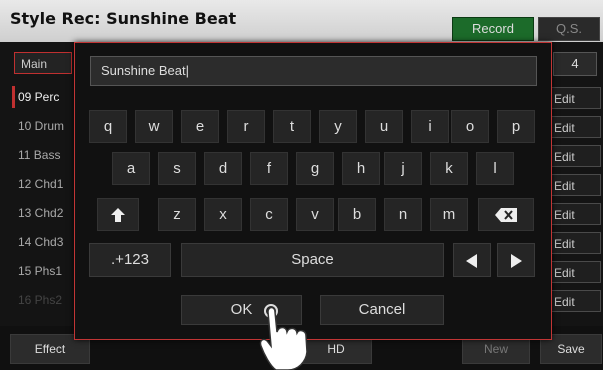 This screenshot has width=603, height=370. Describe the element at coordinates (575, 64) in the screenshot. I see `number-field: 4` at that location.